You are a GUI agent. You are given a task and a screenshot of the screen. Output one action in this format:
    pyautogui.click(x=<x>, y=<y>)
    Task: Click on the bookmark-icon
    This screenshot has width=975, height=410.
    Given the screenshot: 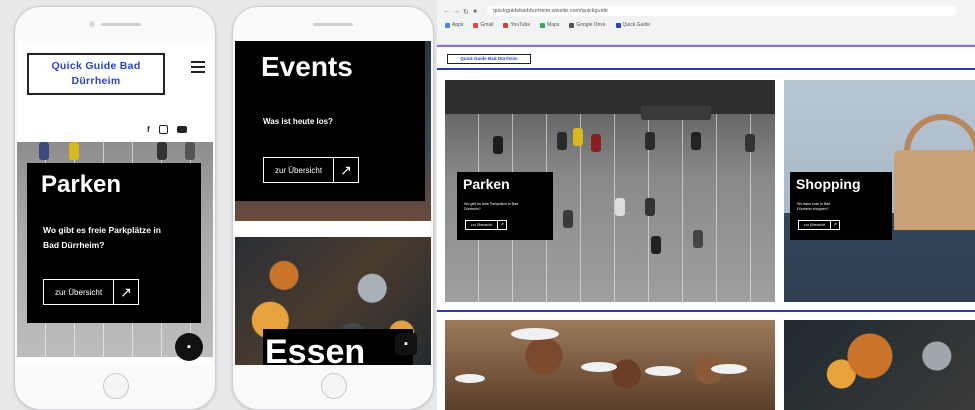 What is the action you would take?
    pyautogui.click(x=618, y=25)
    